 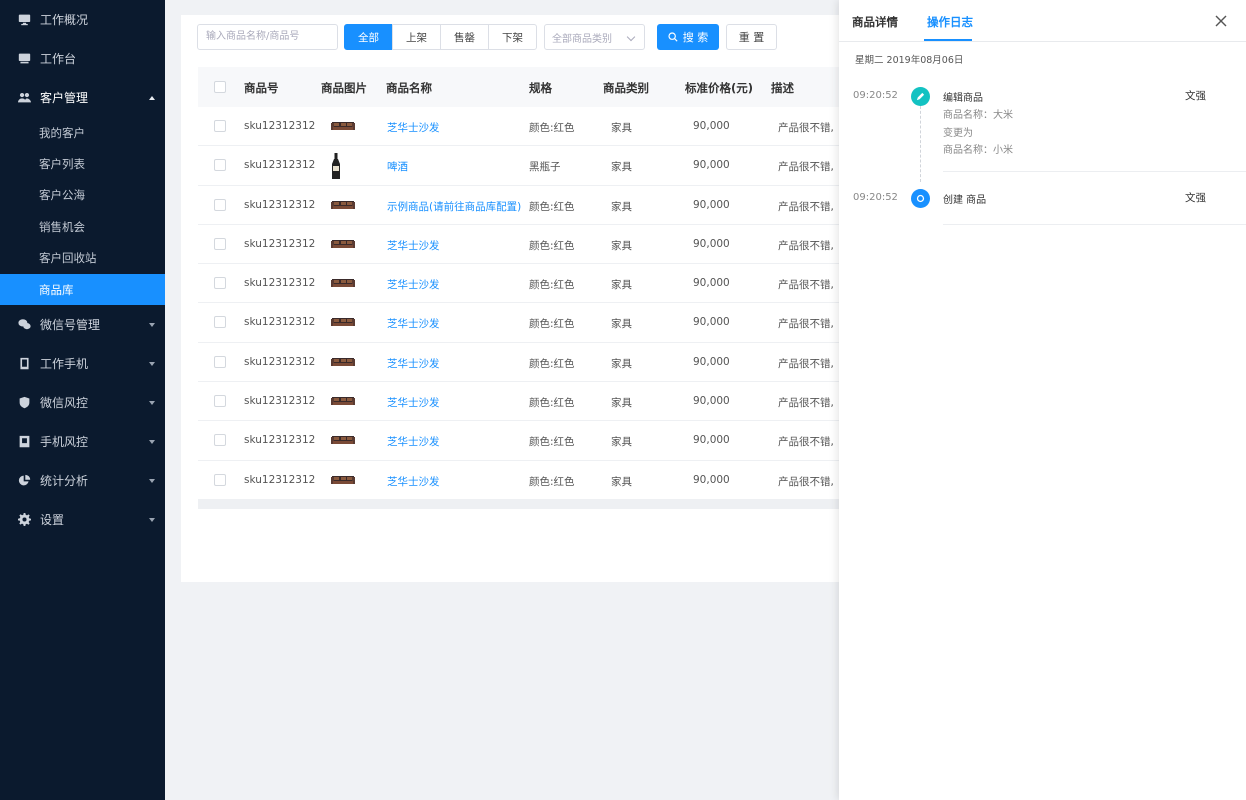 What do you see at coordinates (82, 441) in the screenshot?
I see `nav-item-phone-risk: 手机风控` at bounding box center [82, 441].